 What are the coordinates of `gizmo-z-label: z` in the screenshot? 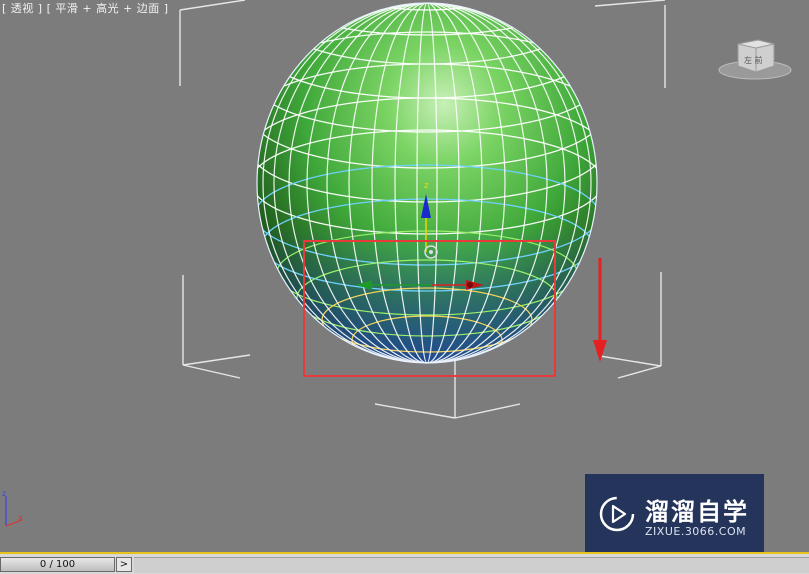 It's located at (426, 186).